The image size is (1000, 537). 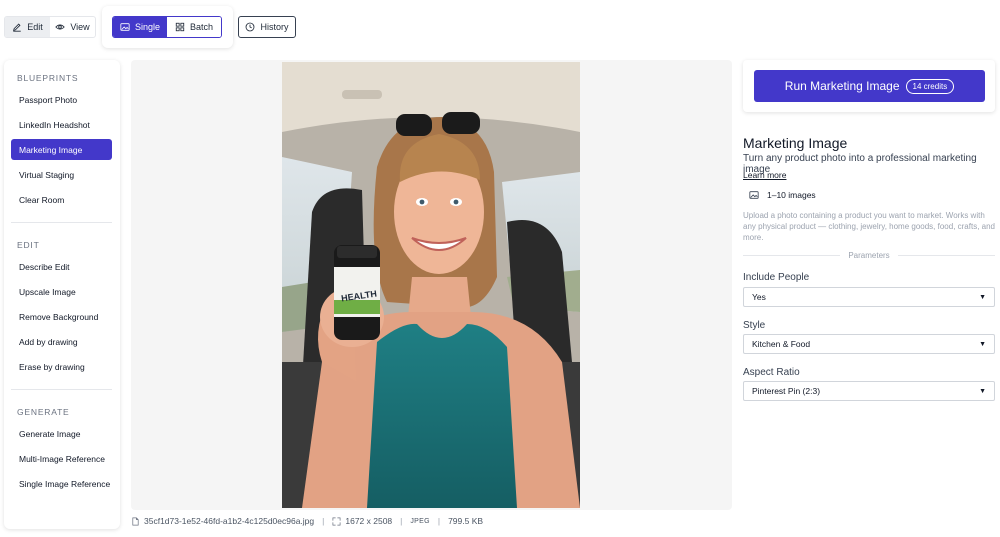 I want to click on run-marketing-image-button: Run Marketing Image 14 credits, so click(x=869, y=86).